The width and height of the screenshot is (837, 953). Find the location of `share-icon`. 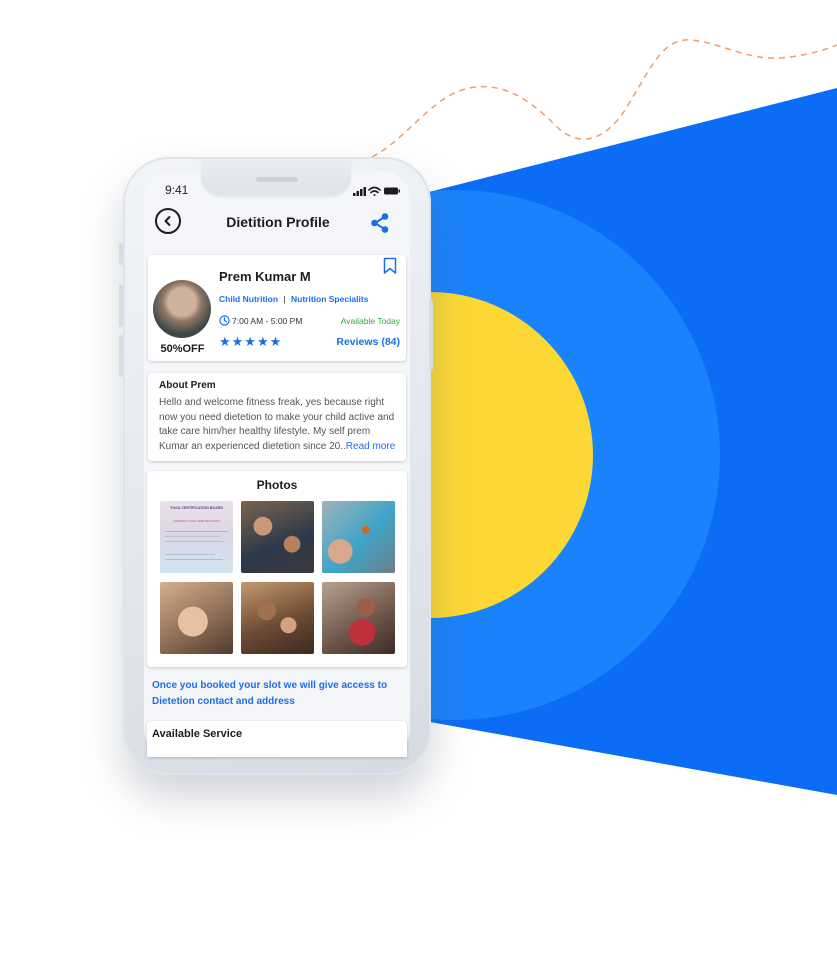

share-icon is located at coordinates (380, 223).